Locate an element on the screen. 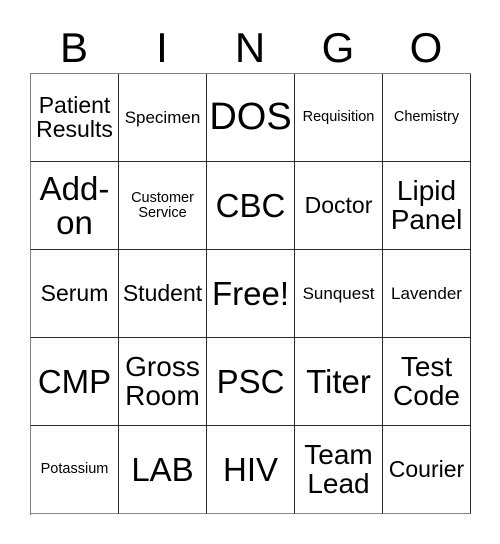  bingo-cell-lipid-panel: Lipid Panel is located at coordinates (427, 206).